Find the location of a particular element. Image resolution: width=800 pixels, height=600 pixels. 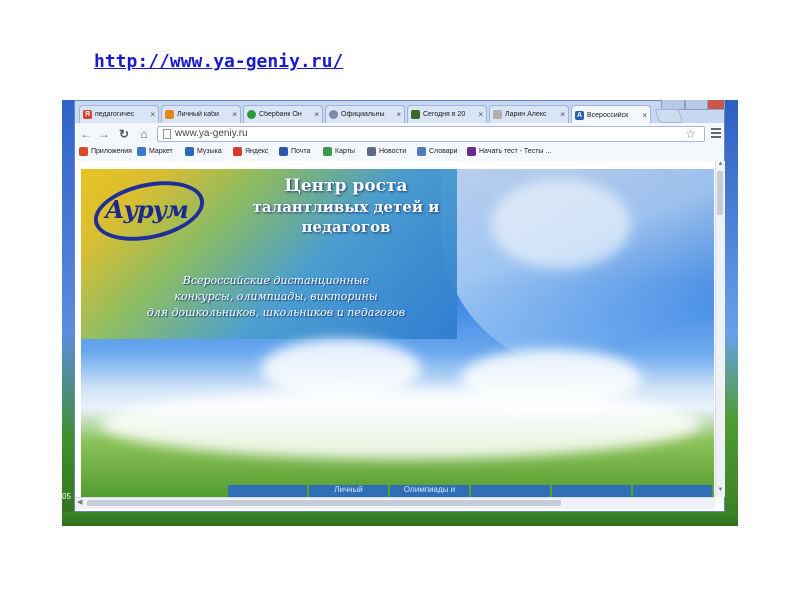

desktop-background-right is located at coordinates (731, 313).